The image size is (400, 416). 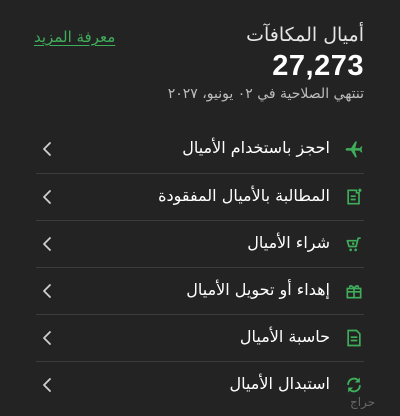 What do you see at coordinates (256, 147) in the screenshot?
I see `menu-item-label: احجز باستخدام الأميال` at bounding box center [256, 147].